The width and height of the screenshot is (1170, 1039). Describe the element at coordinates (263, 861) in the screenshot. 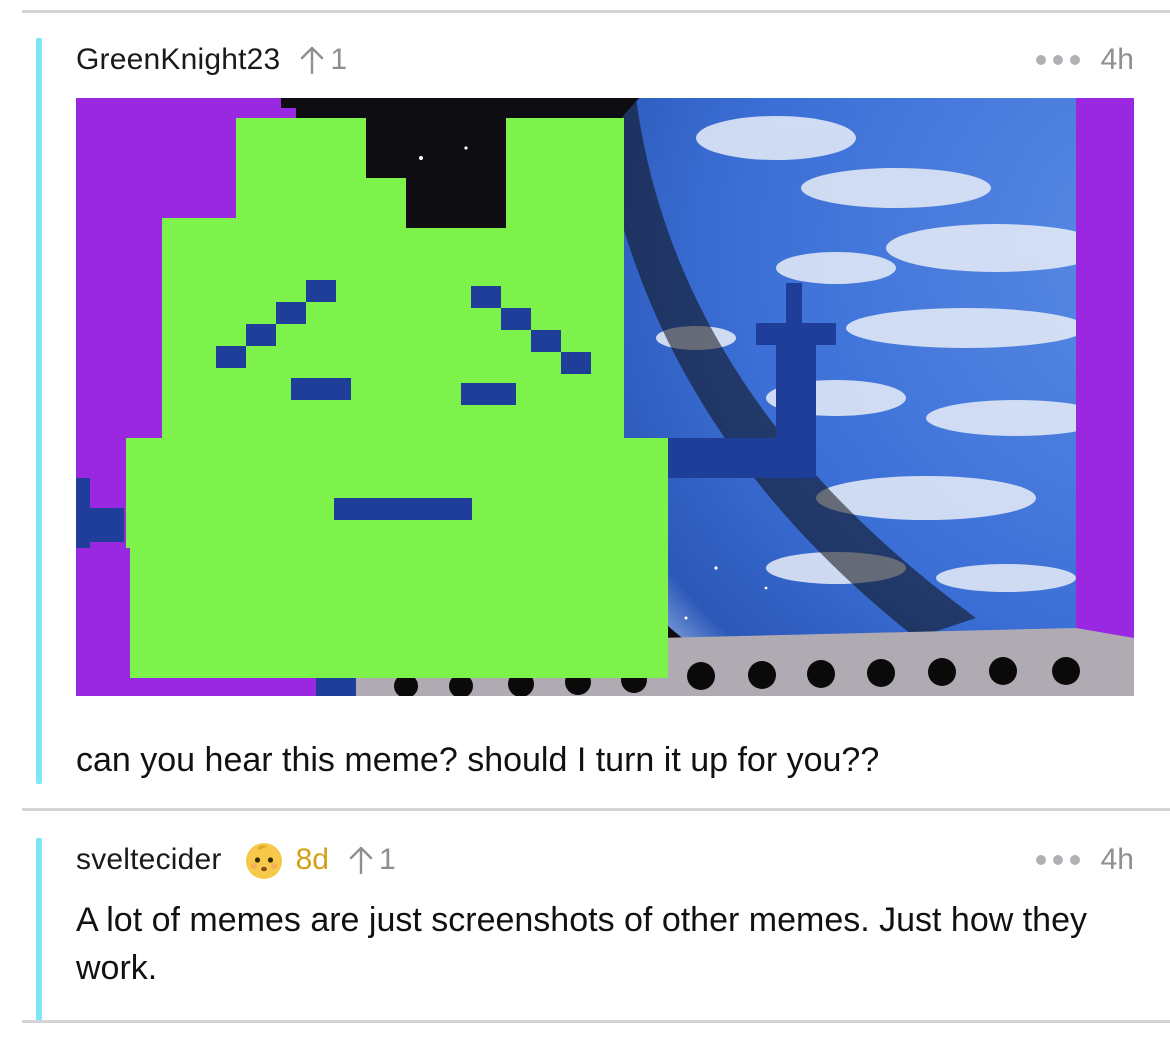

I see `baby-face-emoji-icon` at that location.